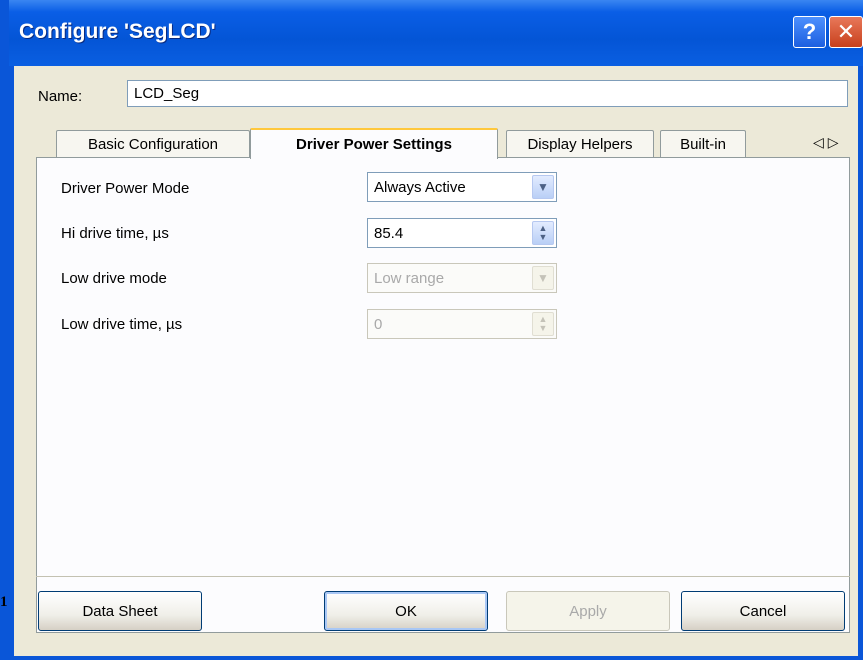 The image size is (863, 660). What do you see at coordinates (820, 142) in the screenshot?
I see `tab-scroll-left-icon: ◁` at bounding box center [820, 142].